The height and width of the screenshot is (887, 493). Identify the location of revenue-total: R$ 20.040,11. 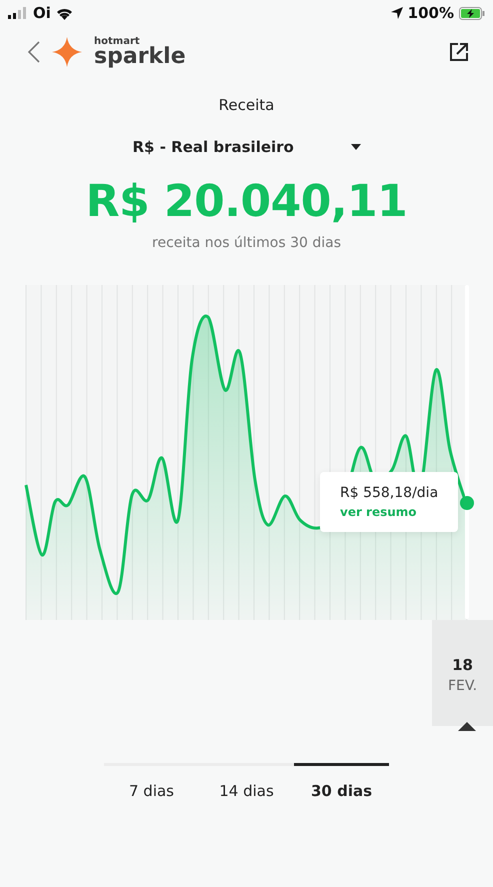
(246, 201).